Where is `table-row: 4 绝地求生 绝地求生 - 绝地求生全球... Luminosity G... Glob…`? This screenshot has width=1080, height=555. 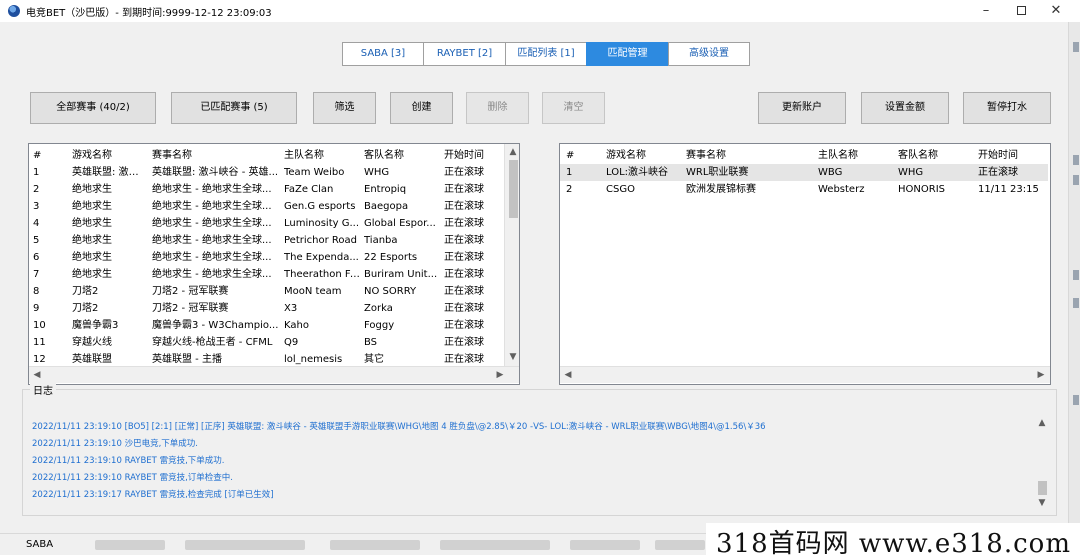
table-row: 4 绝地求生 绝地求生 - 绝地求生全球... Luminosity G... Glob… is located at coordinates (264, 223).